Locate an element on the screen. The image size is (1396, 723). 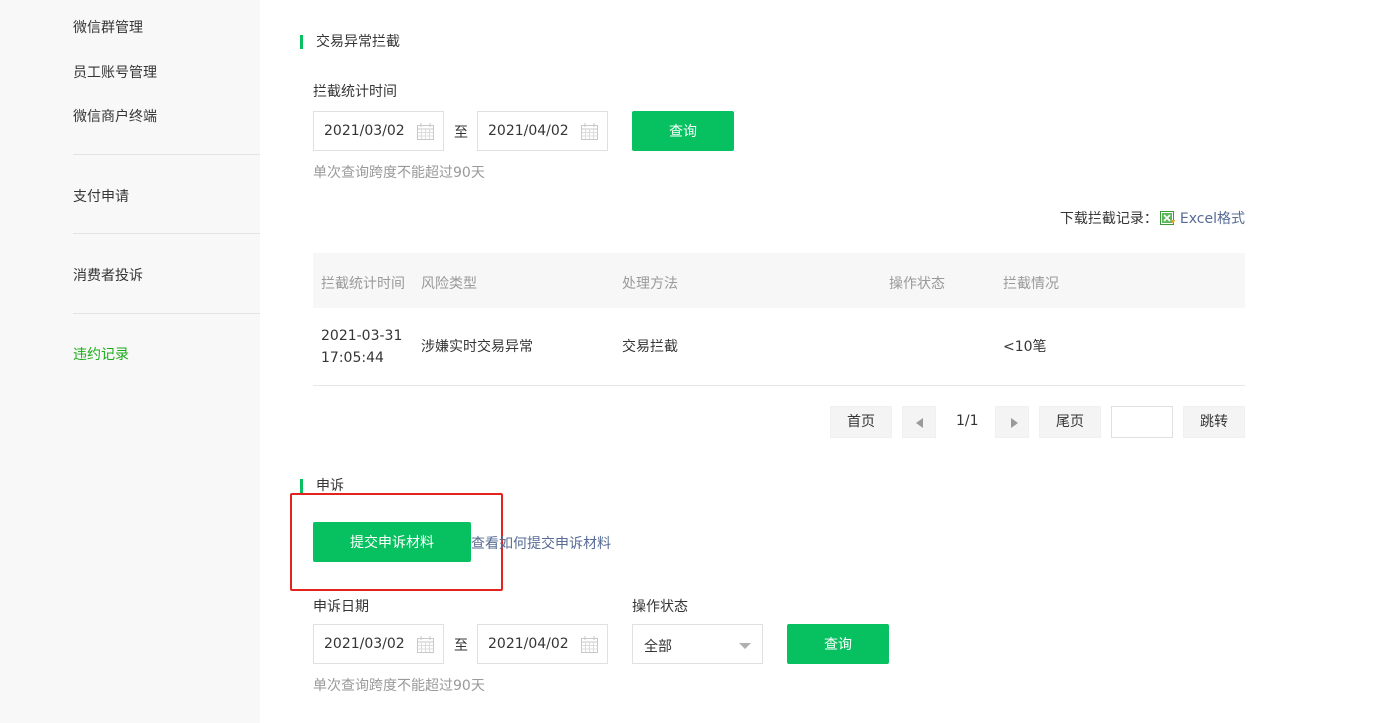
download-label: 下载拦截记录： is located at coordinates (1108, 219).